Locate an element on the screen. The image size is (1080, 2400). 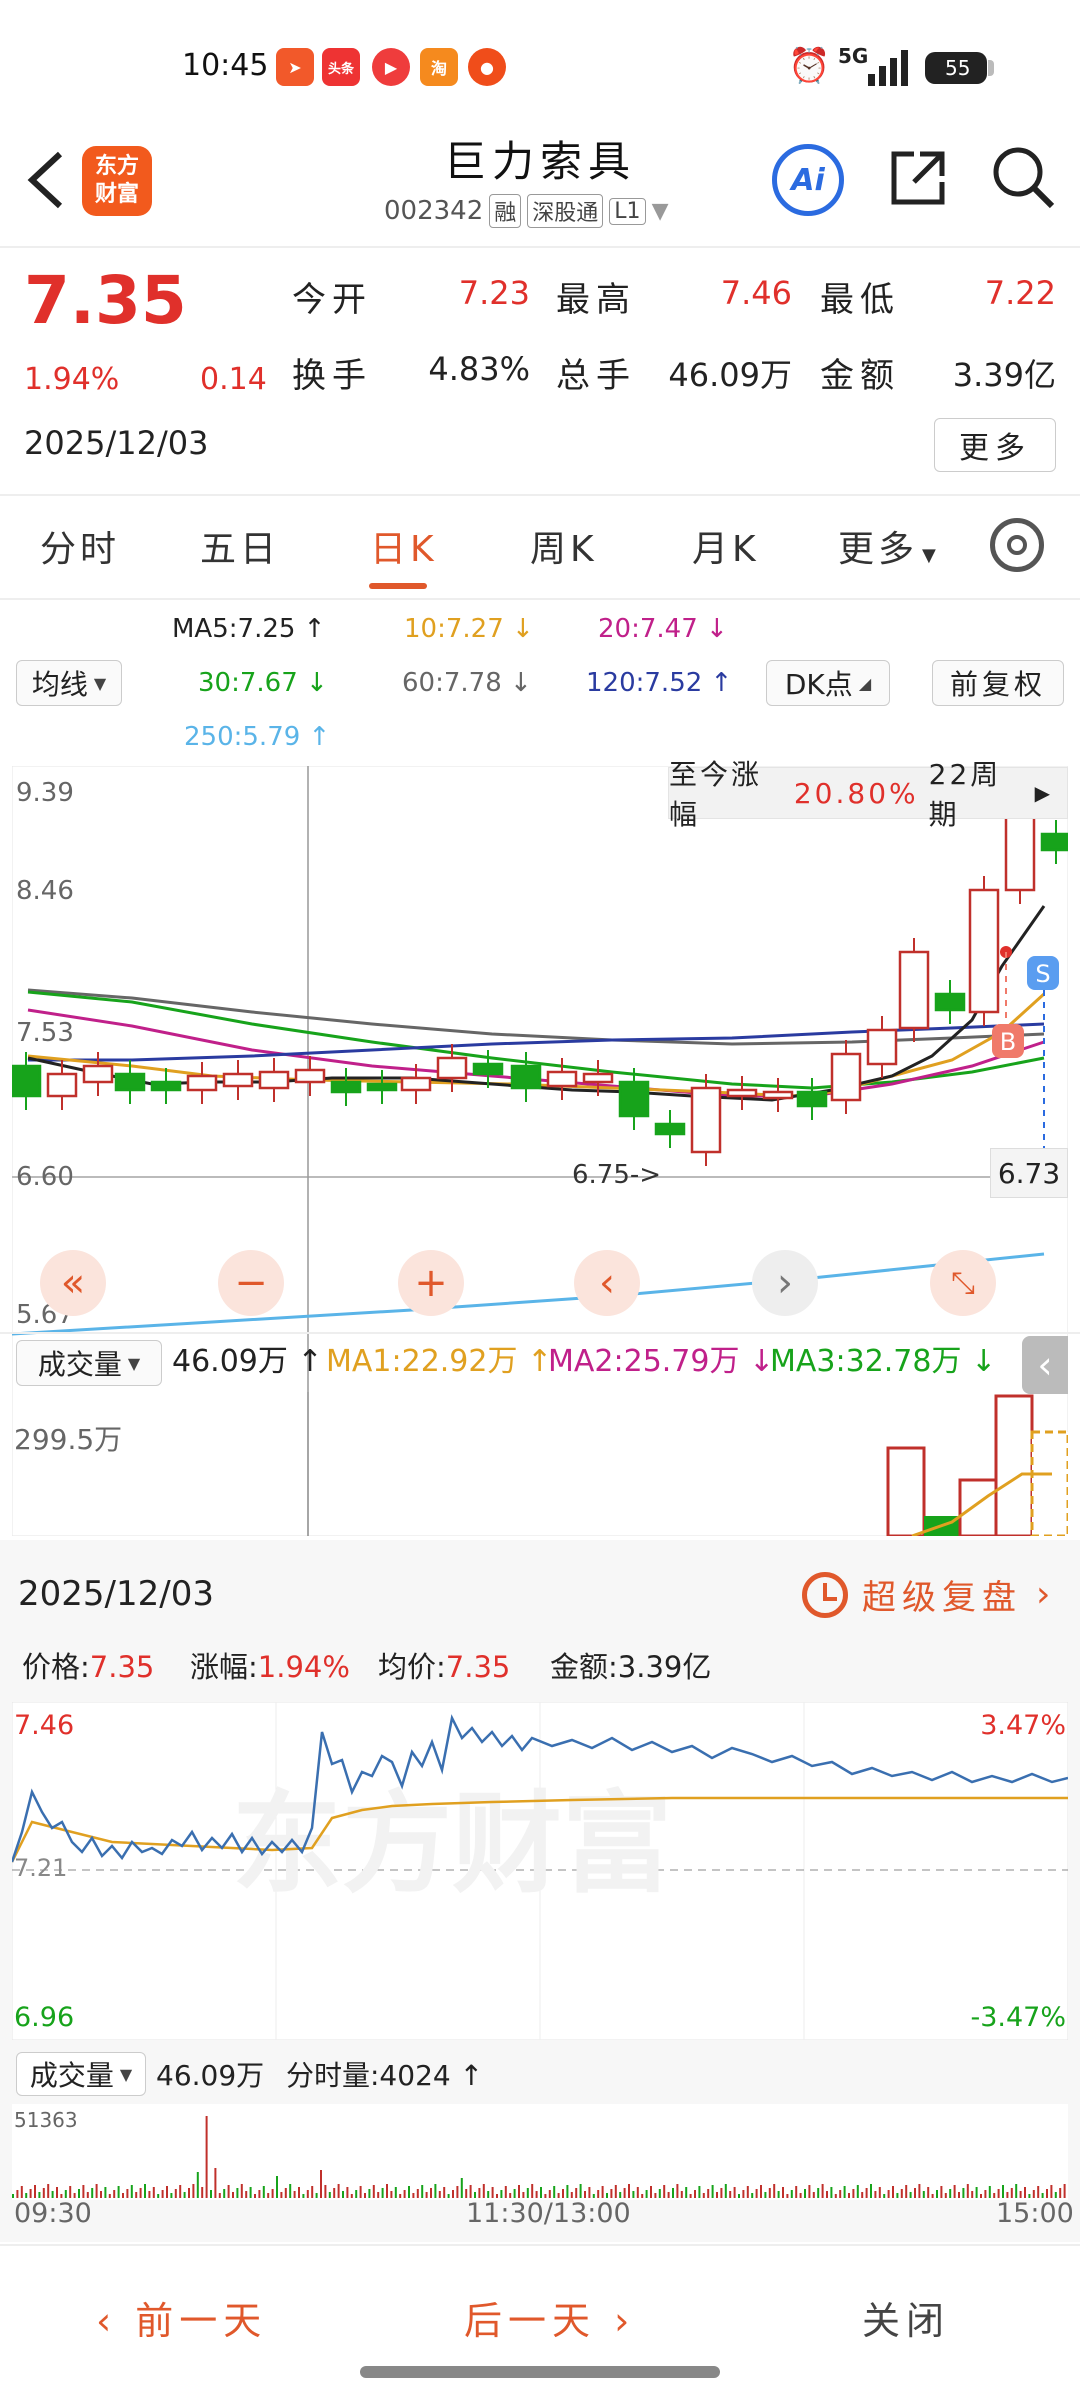
volume-selector: 成交量 ▼ is located at coordinates (89, 1363).